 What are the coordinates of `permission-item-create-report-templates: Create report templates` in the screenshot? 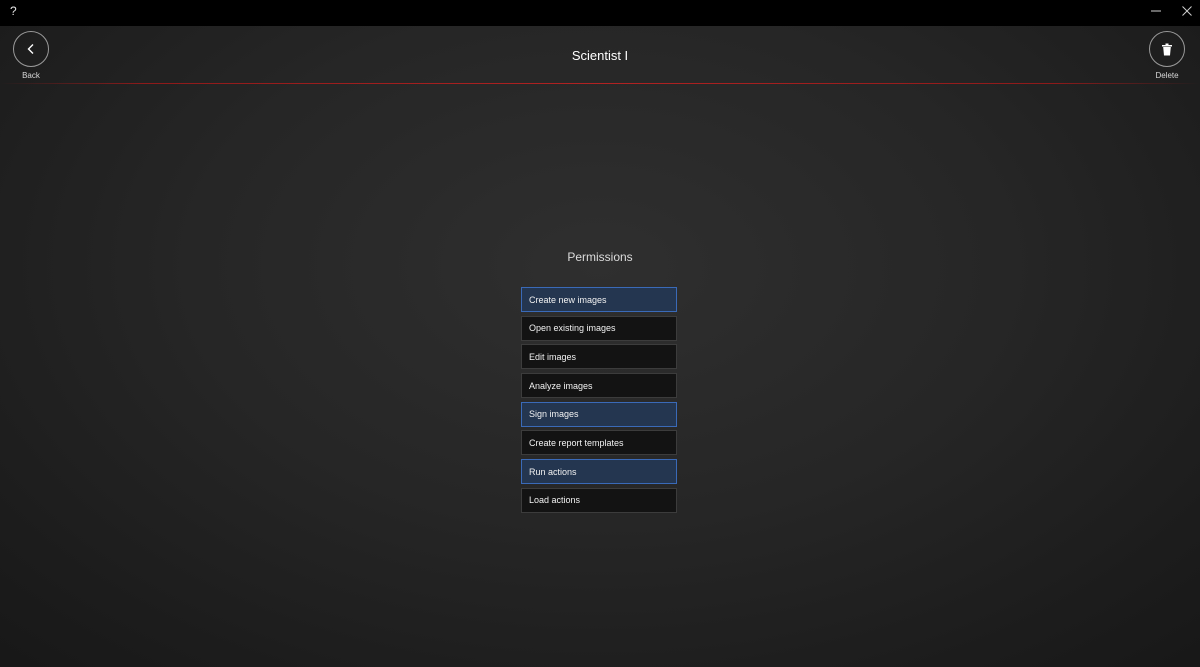 It's located at (599, 443).